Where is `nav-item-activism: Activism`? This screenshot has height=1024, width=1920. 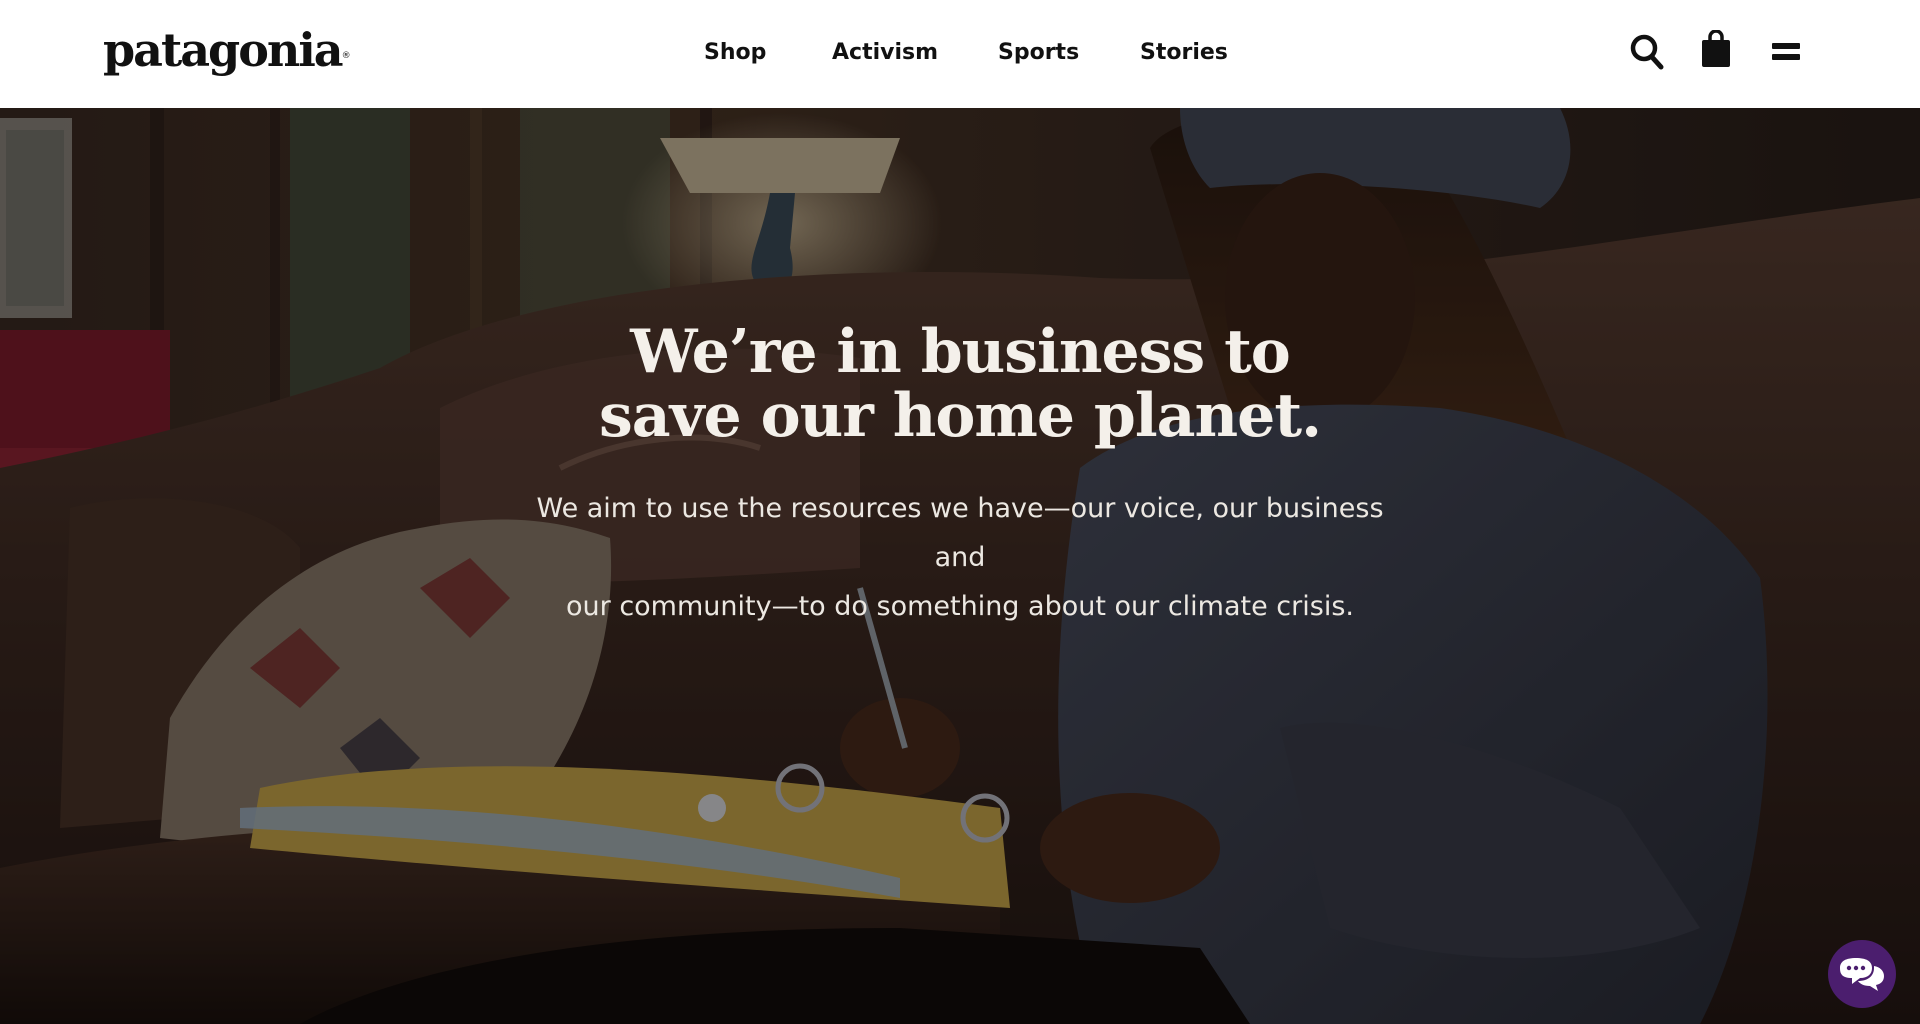 nav-item-activism: Activism is located at coordinates (885, 53).